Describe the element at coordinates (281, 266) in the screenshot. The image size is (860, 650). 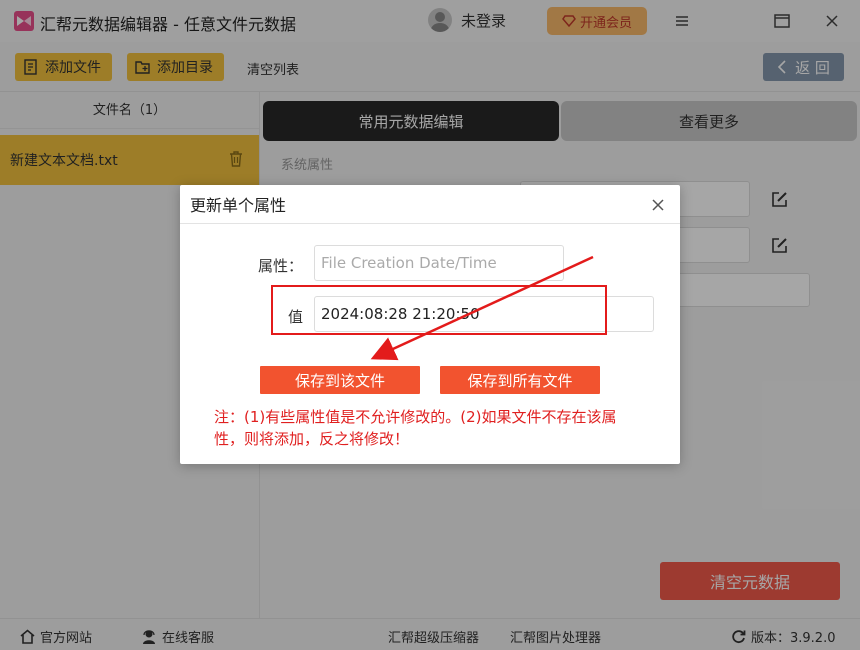
I see `attribute-label: 属性：` at that location.